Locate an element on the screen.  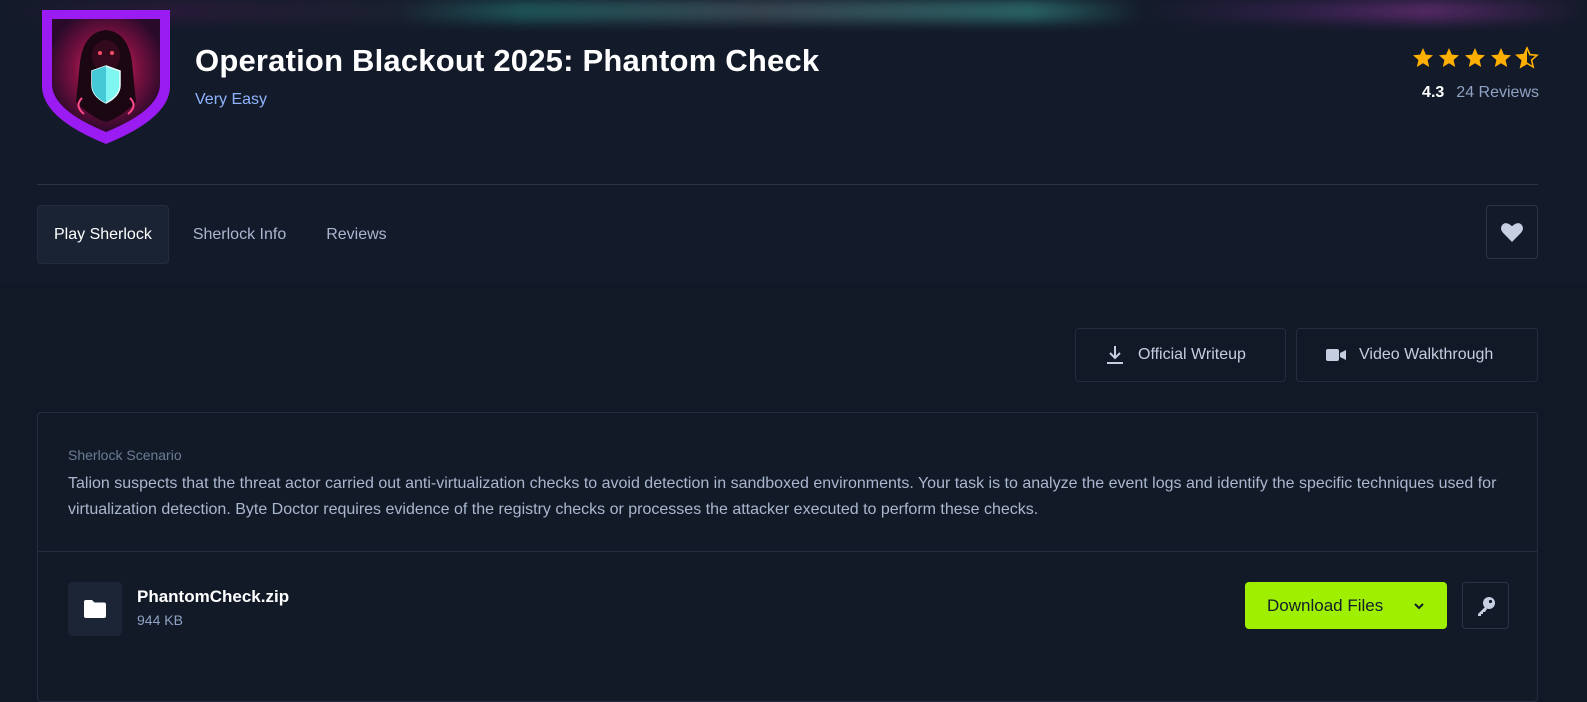
header-divider is located at coordinates (787, 184).